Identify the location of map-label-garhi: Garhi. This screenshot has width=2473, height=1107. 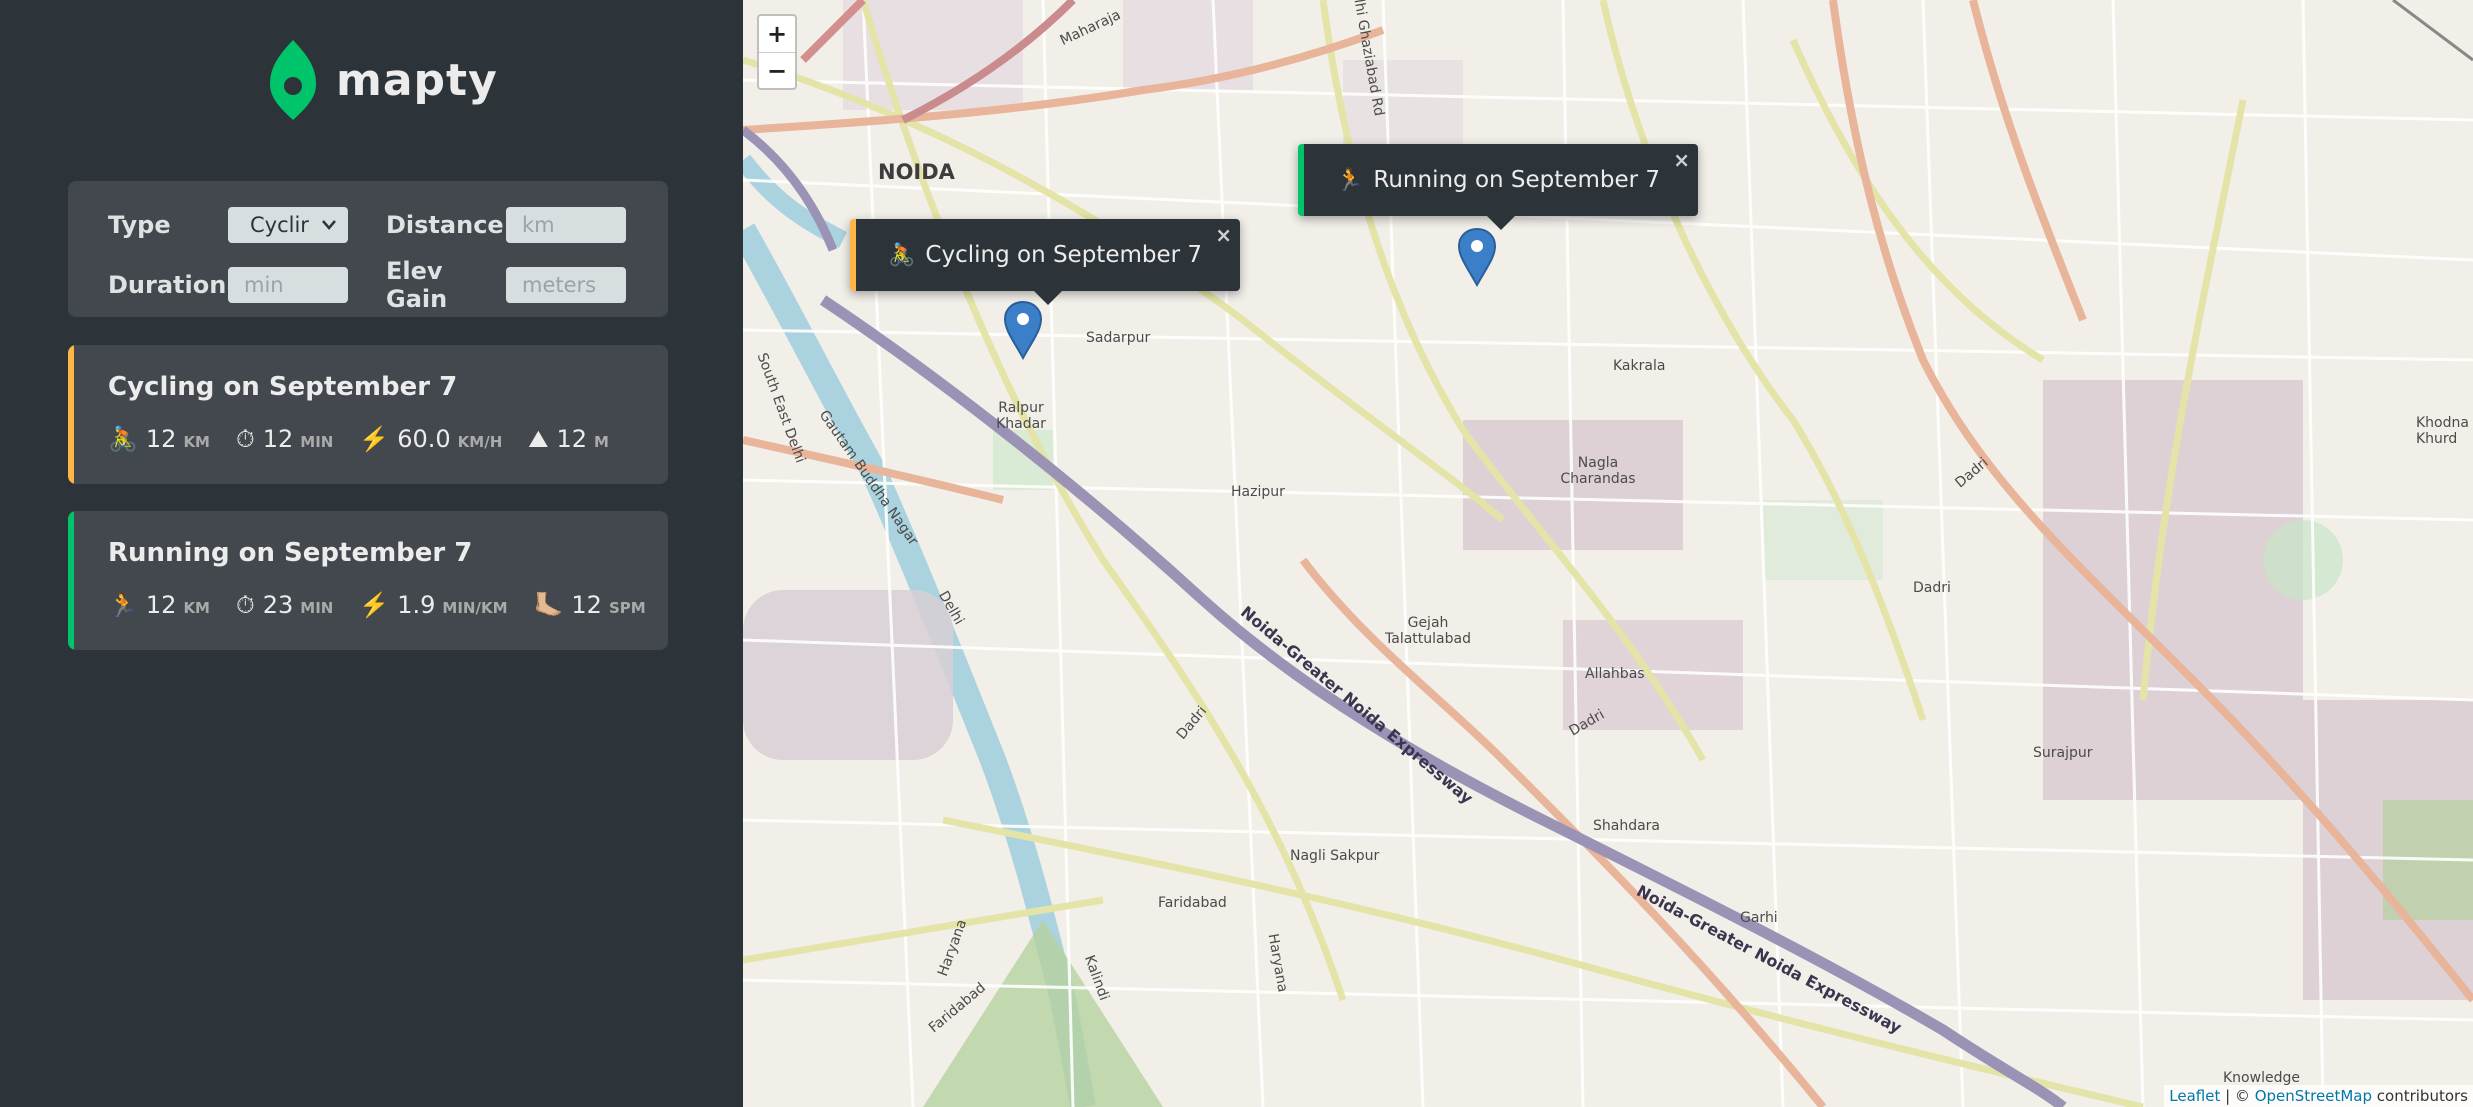
(1759, 918).